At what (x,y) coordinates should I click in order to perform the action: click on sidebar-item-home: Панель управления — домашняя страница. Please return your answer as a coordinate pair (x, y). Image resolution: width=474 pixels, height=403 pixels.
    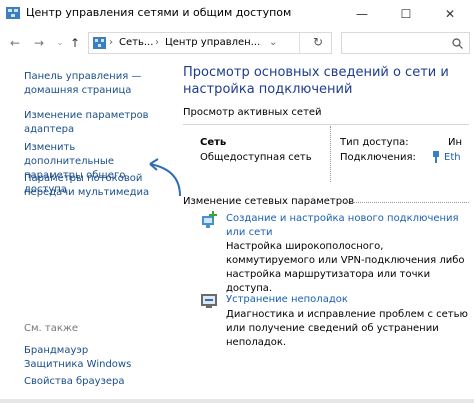
    Looking at the image, I should click on (84, 84).